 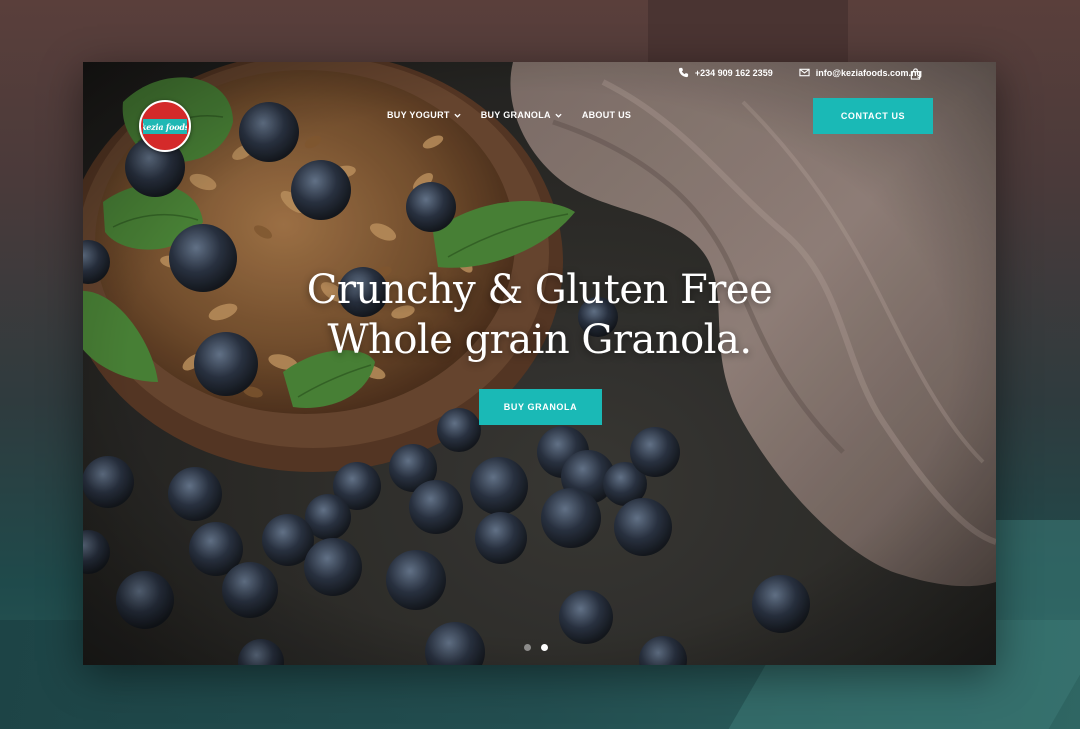 What do you see at coordinates (804, 72) in the screenshot?
I see `envelope-icon` at bounding box center [804, 72].